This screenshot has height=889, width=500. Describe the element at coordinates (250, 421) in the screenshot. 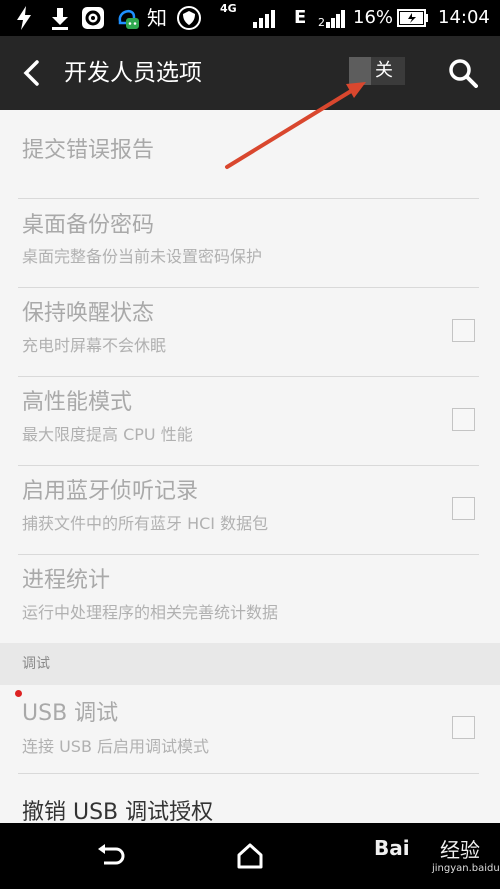

I see `list-item: 高性能模式 最大限度提高 CPU 性能` at that location.